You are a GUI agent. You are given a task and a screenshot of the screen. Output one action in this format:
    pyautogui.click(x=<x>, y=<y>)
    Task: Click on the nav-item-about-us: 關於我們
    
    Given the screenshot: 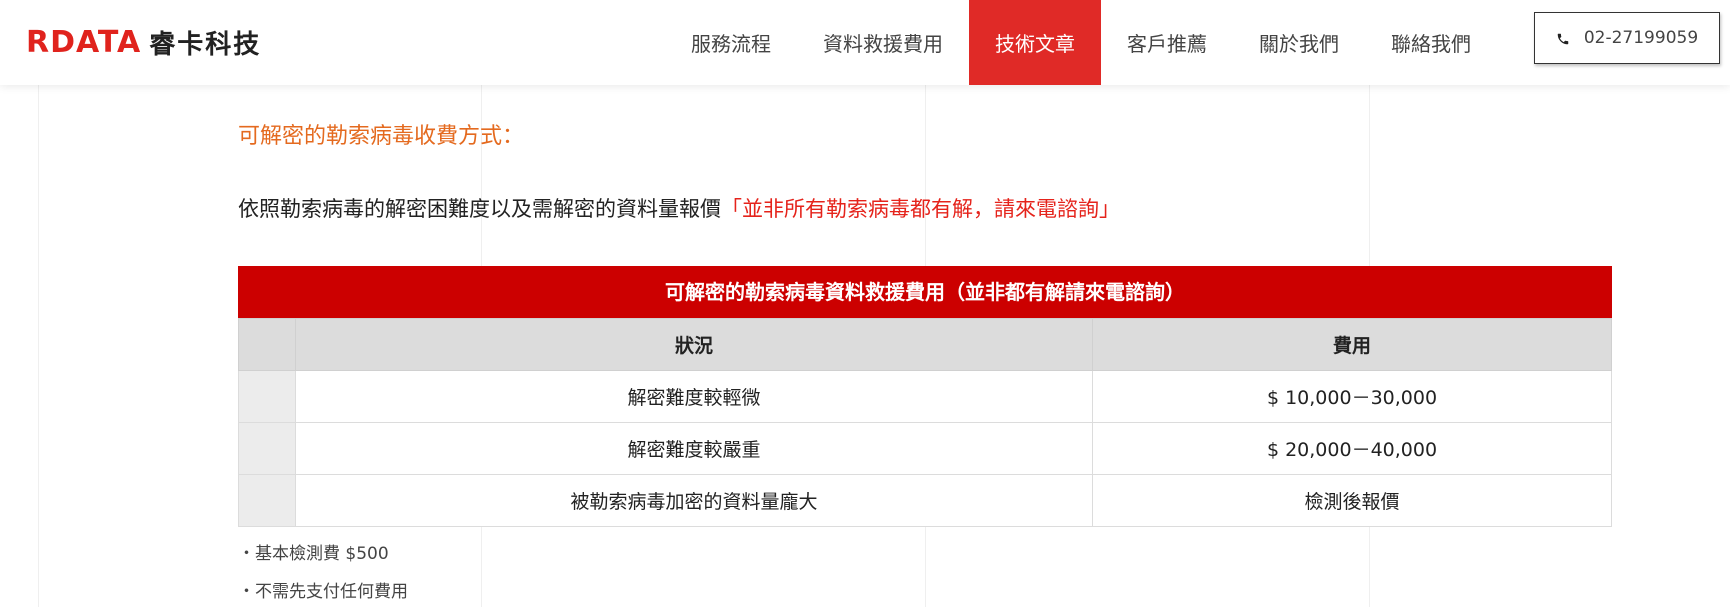 What is the action you would take?
    pyautogui.click(x=1299, y=42)
    